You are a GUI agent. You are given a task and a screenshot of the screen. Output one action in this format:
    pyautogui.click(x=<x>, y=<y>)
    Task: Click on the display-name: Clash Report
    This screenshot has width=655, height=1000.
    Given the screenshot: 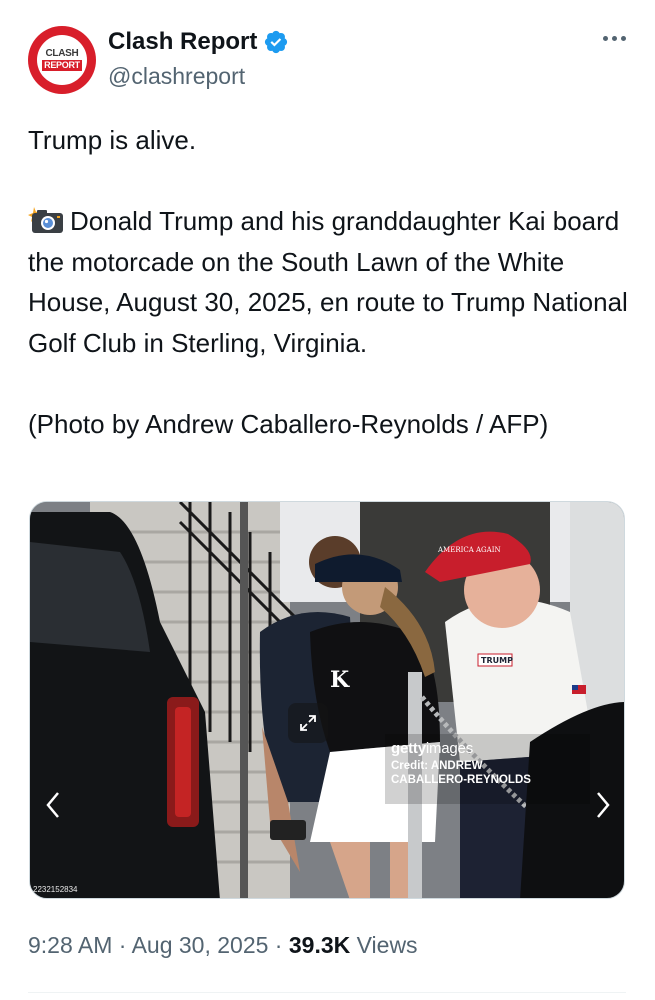 What is the action you would take?
    pyautogui.click(x=182, y=42)
    